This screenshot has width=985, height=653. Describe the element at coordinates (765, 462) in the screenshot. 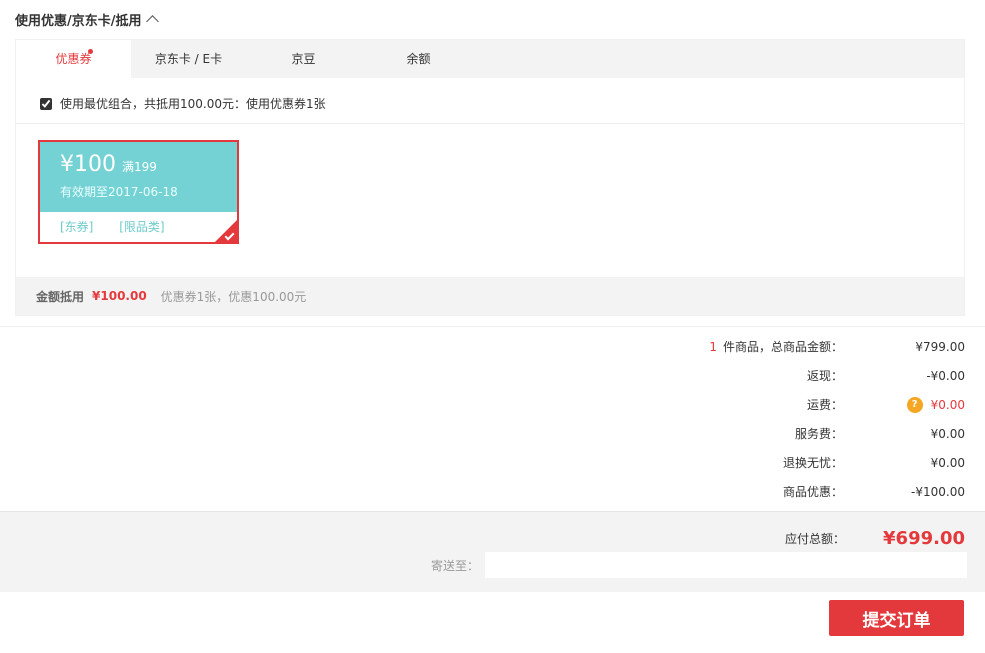

I see `summary-row-return: 退换无忧： ¥0.00` at that location.